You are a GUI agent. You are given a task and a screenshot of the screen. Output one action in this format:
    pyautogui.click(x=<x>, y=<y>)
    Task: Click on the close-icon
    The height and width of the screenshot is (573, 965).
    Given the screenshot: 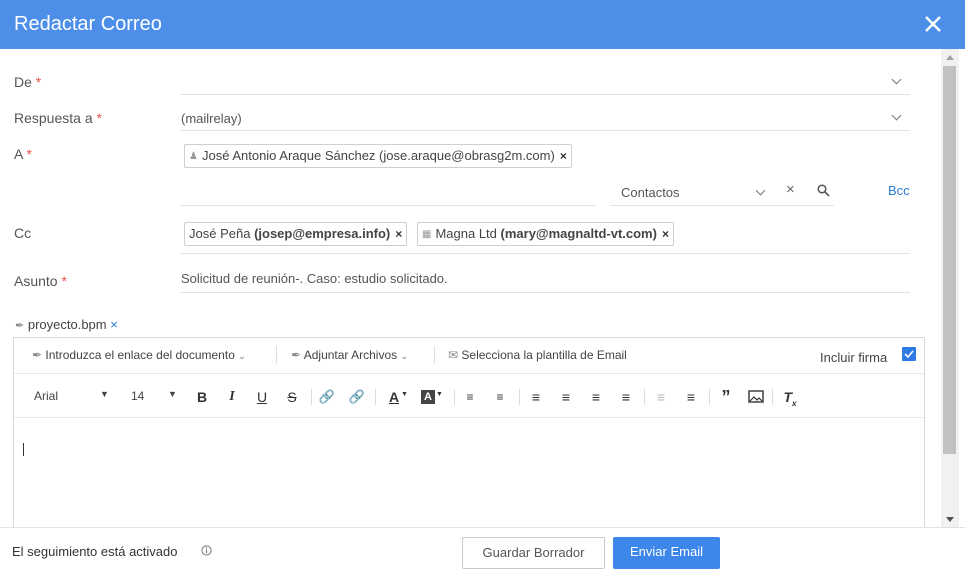 What is the action you would take?
    pyautogui.click(x=933, y=24)
    